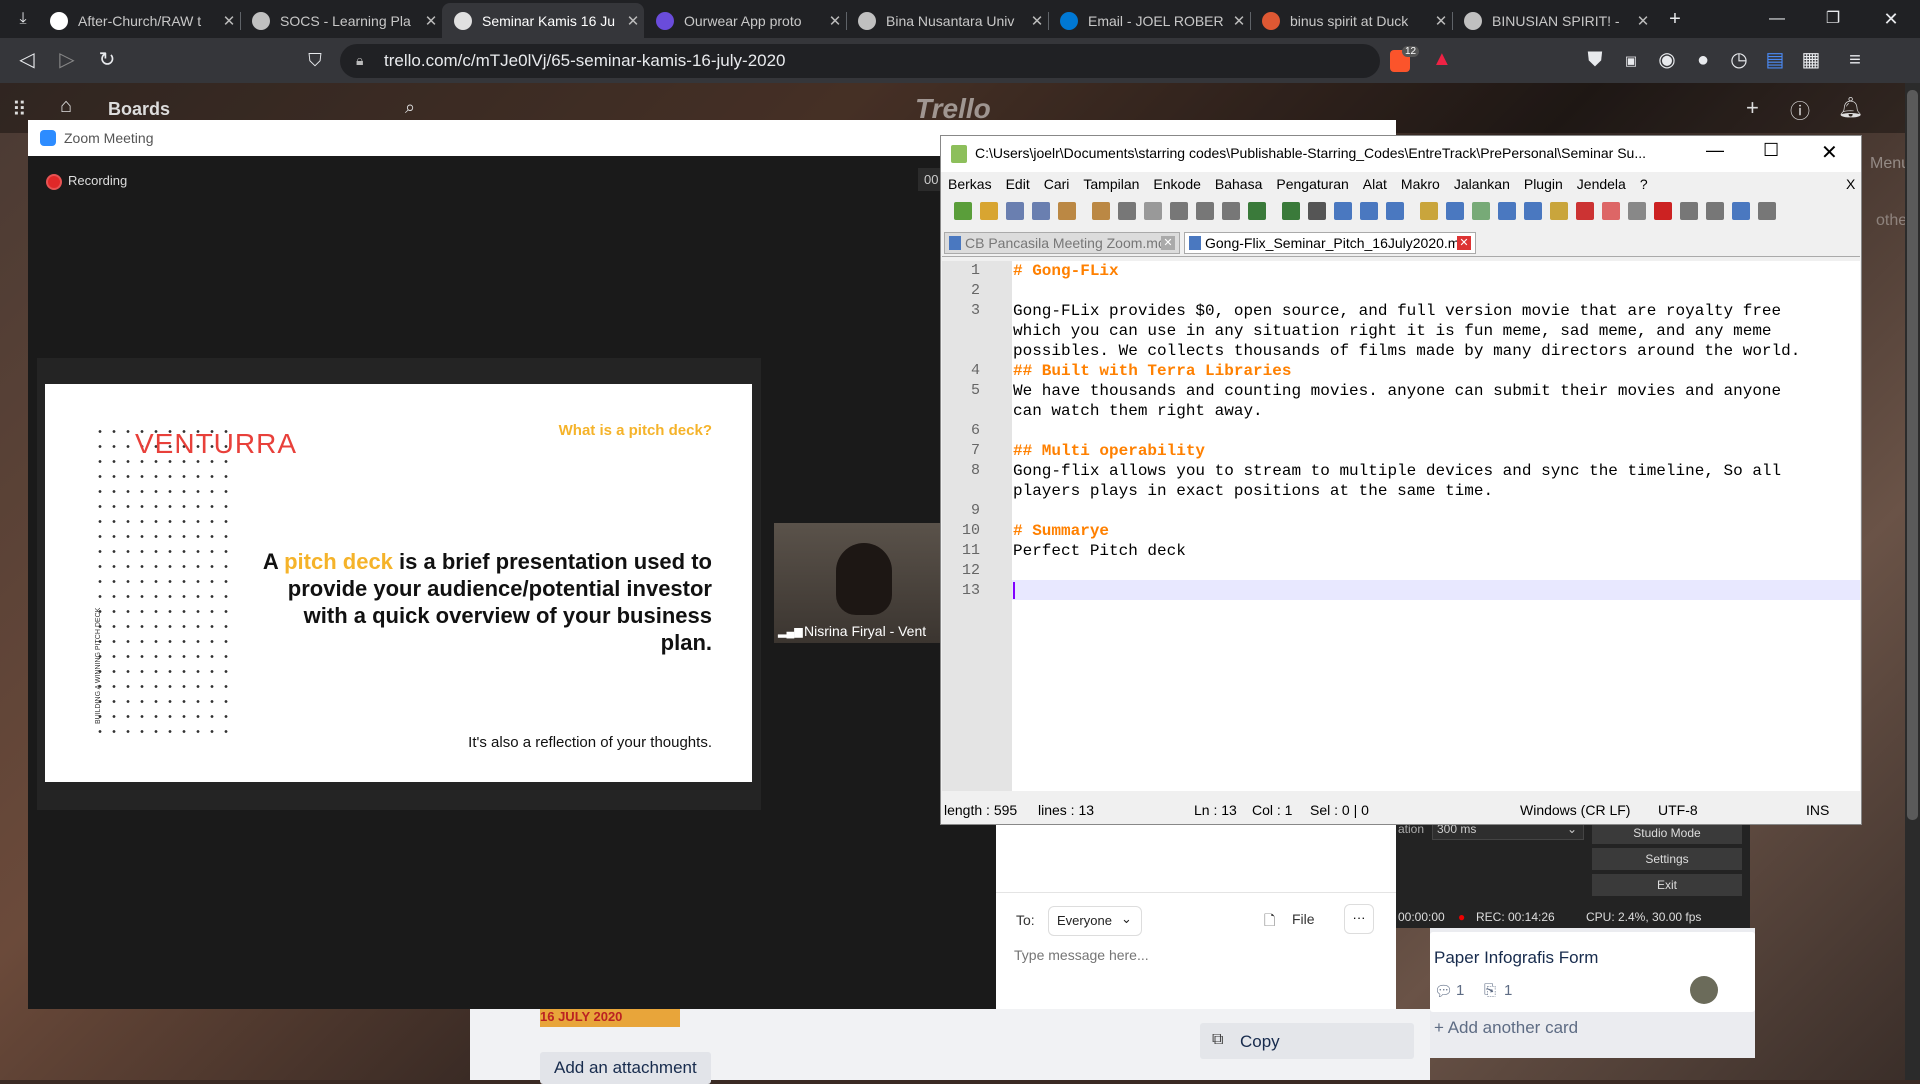 This screenshot has height=1084, width=1920. Describe the element at coordinates (1149, 20) in the screenshot. I see `browser-tab: Email - JOEL ROBER ✕` at that location.